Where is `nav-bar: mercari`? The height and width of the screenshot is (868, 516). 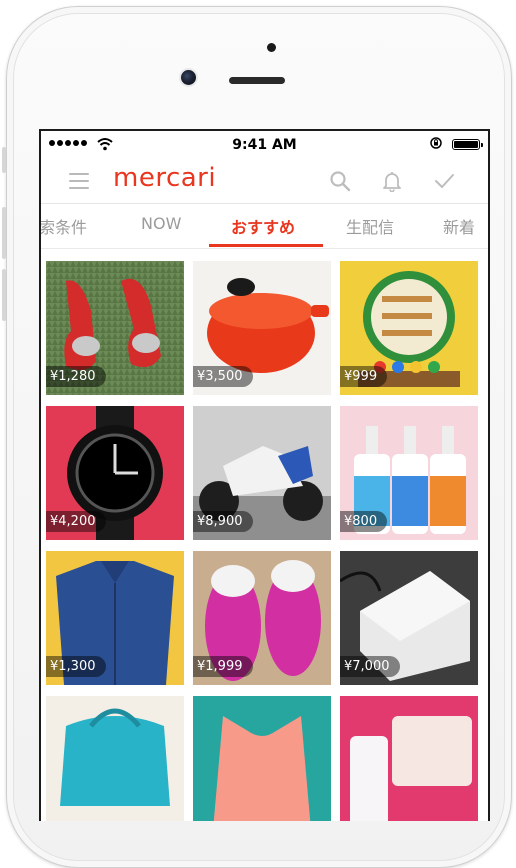
nav-bar: mercari is located at coordinates (264, 181).